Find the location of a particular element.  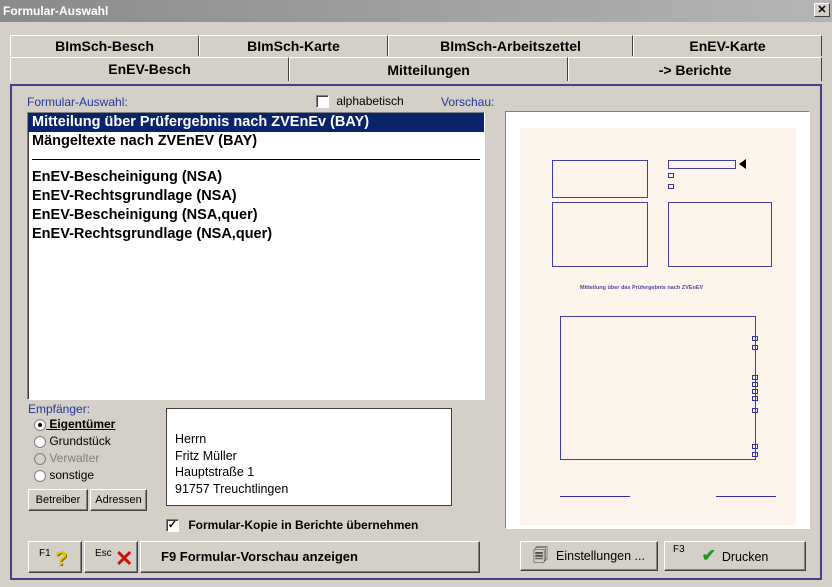

radio-sonstige: sonstige is located at coordinates (64, 475).